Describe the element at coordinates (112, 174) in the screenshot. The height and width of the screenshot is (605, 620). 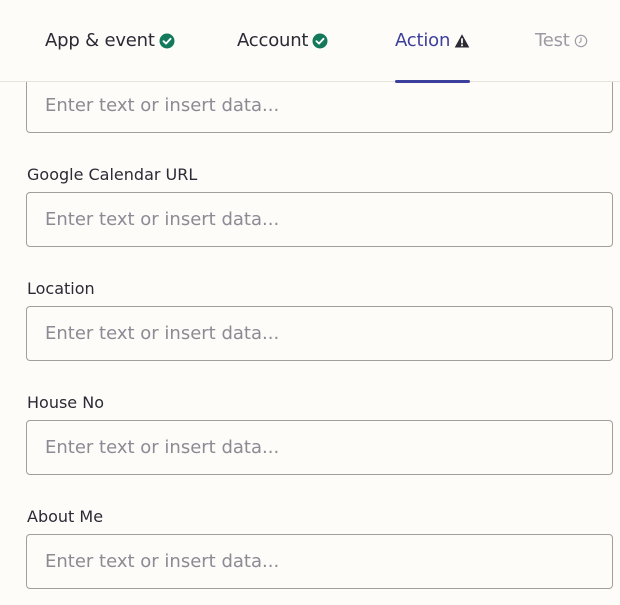
I see `google-calendar-url-label: Google Calendar URL` at that location.